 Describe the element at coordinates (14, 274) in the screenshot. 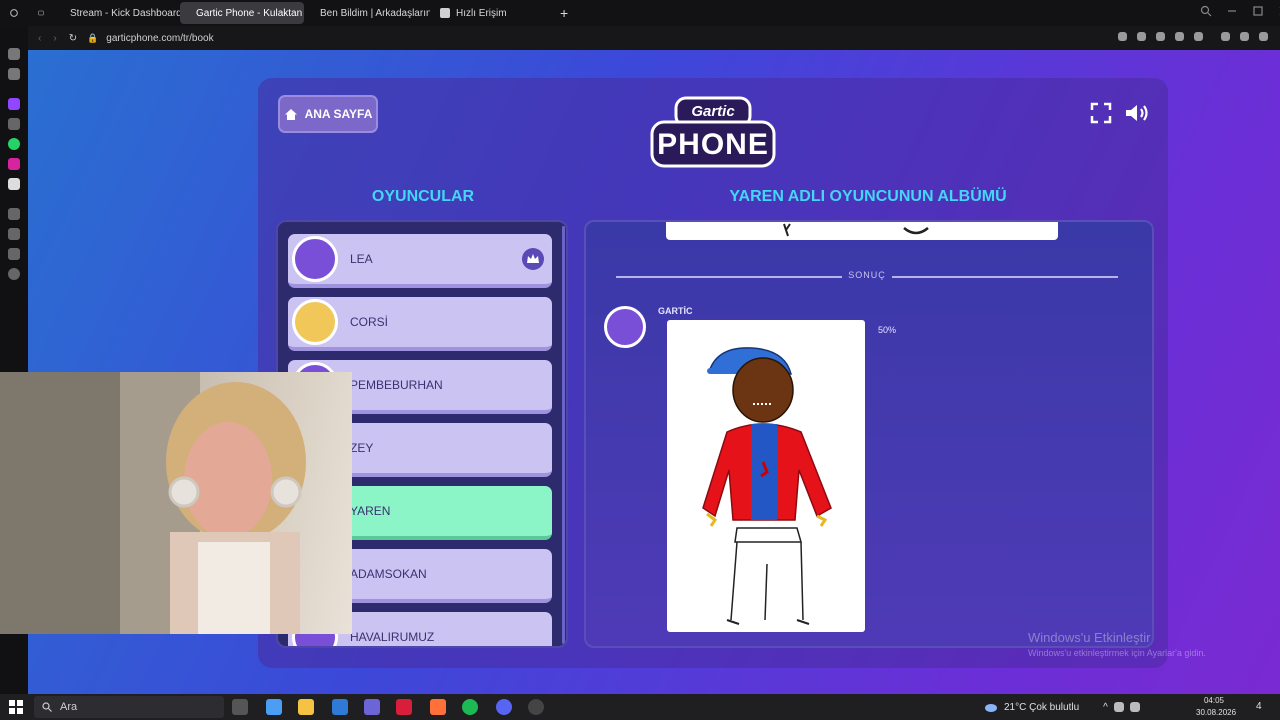

I see `settings-icon` at that location.